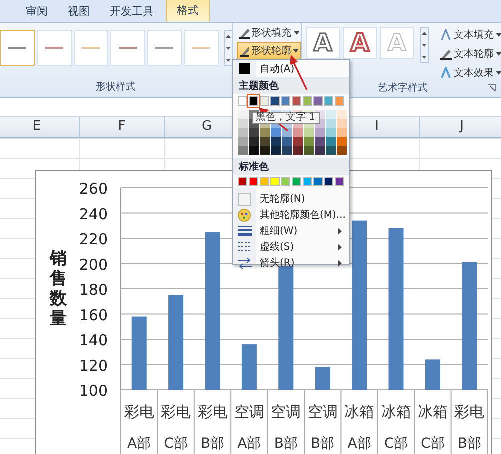 The image size is (501, 454). What do you see at coordinates (474, 54) in the screenshot?
I see `command-label: 文本轮廓` at bounding box center [474, 54].